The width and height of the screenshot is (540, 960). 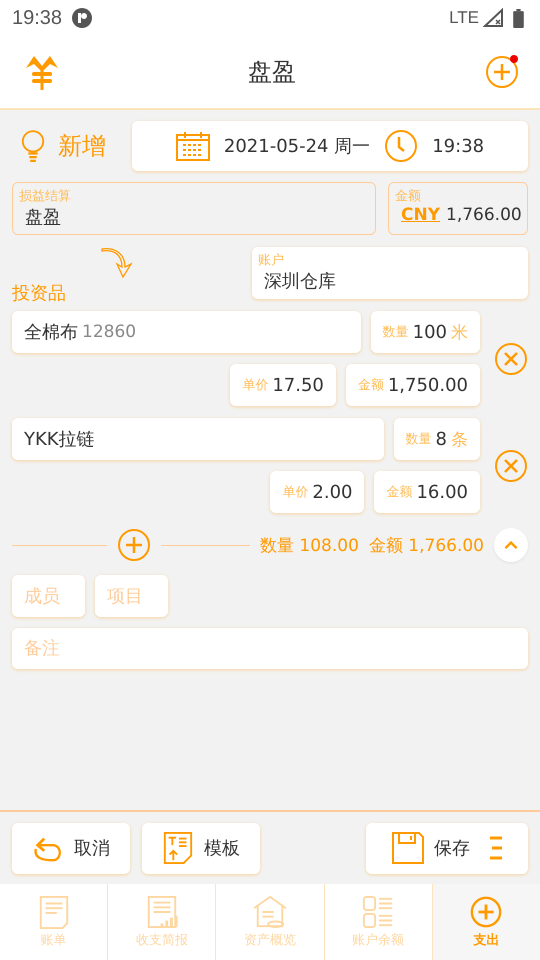 What do you see at coordinates (401, 146) in the screenshot?
I see `clock-icon` at bounding box center [401, 146].